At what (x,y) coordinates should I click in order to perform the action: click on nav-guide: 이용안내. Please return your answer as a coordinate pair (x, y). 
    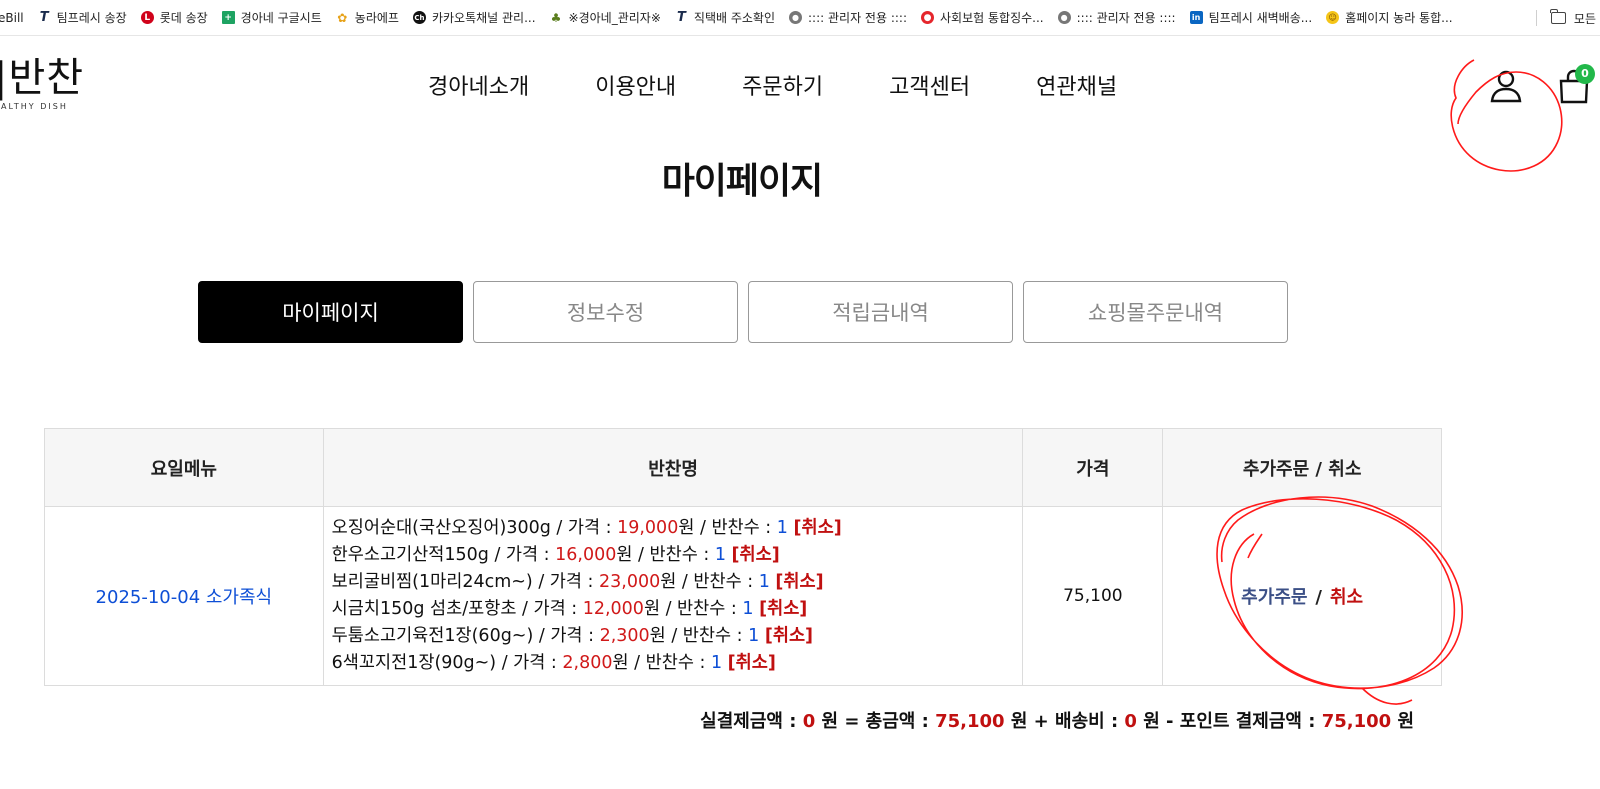
    Looking at the image, I should click on (635, 88).